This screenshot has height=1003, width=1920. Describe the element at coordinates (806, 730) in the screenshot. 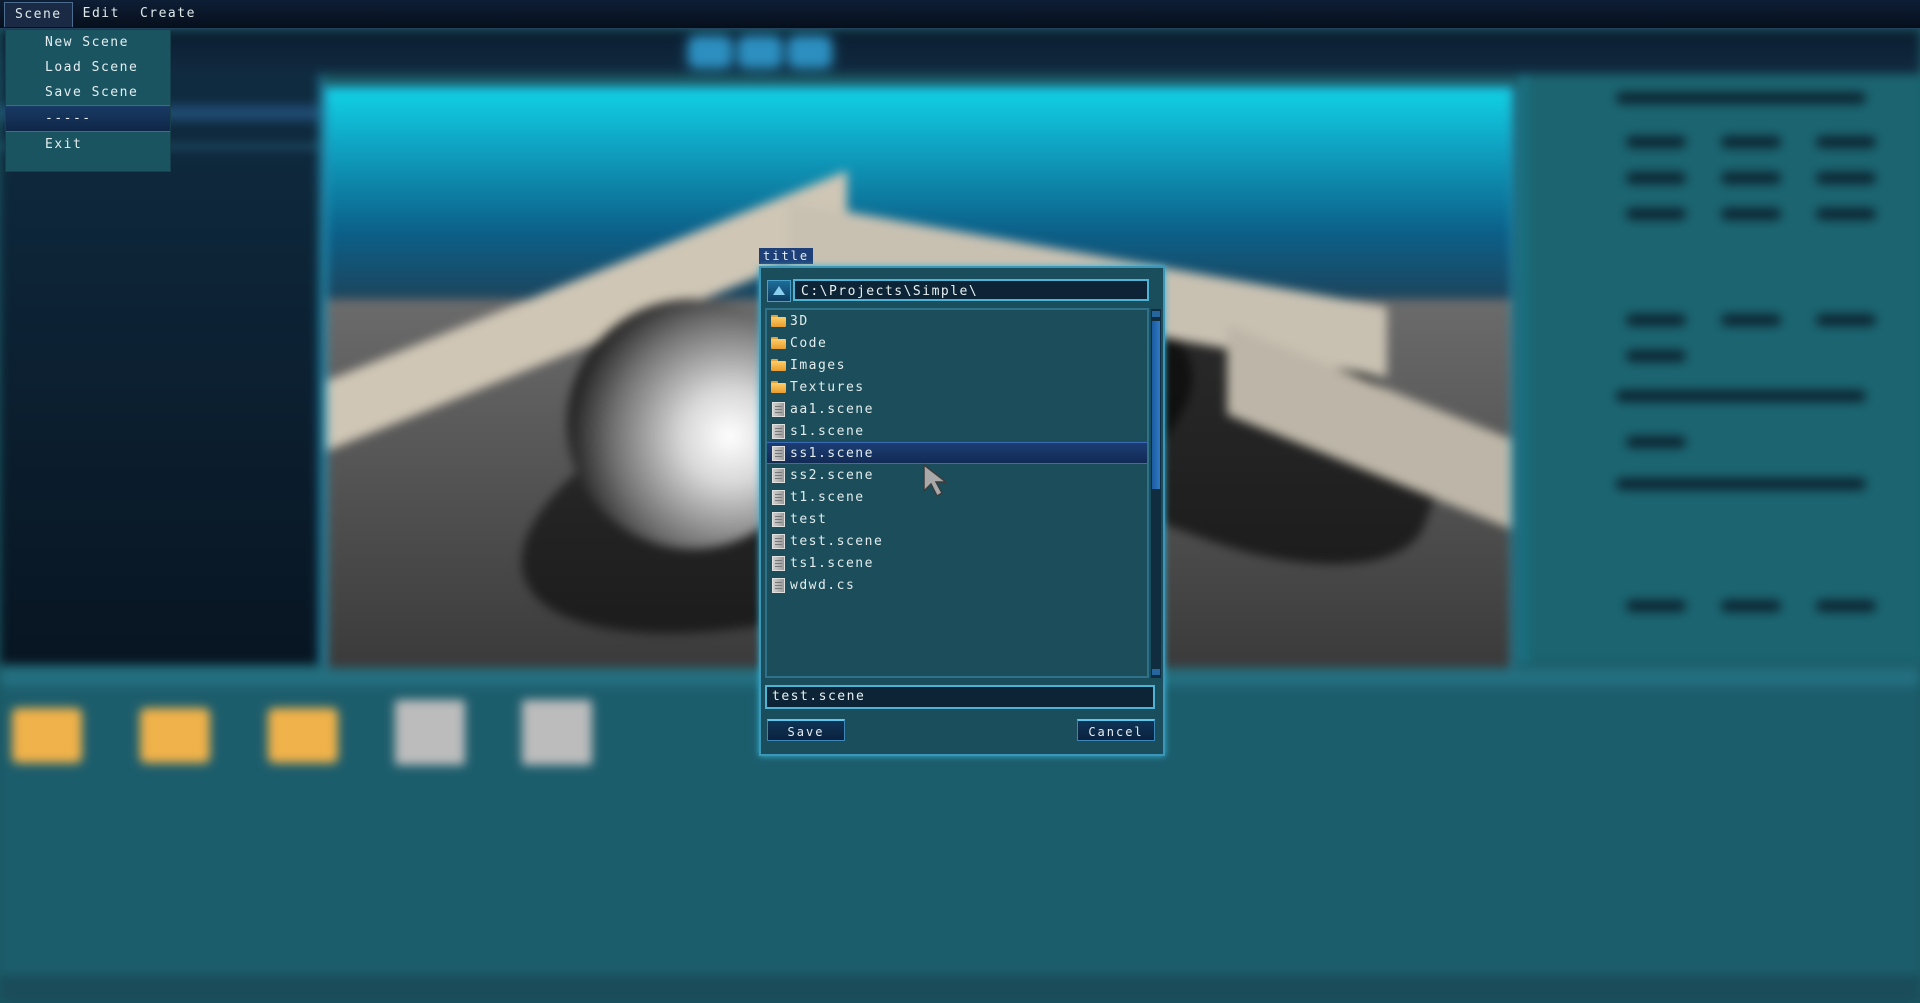

I see `save-button: Save` at that location.